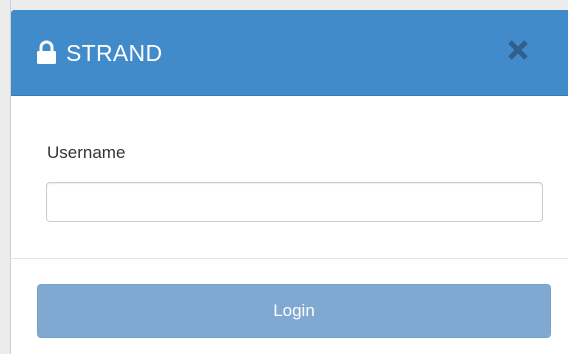  What do you see at coordinates (86, 152) in the screenshot?
I see `username-label: Username` at bounding box center [86, 152].